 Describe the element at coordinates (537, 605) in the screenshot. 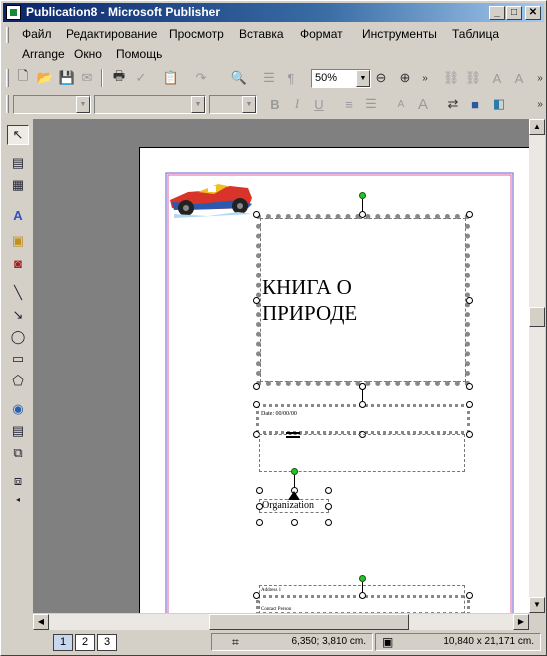

I see `scroll-down-icon: ▼` at that location.